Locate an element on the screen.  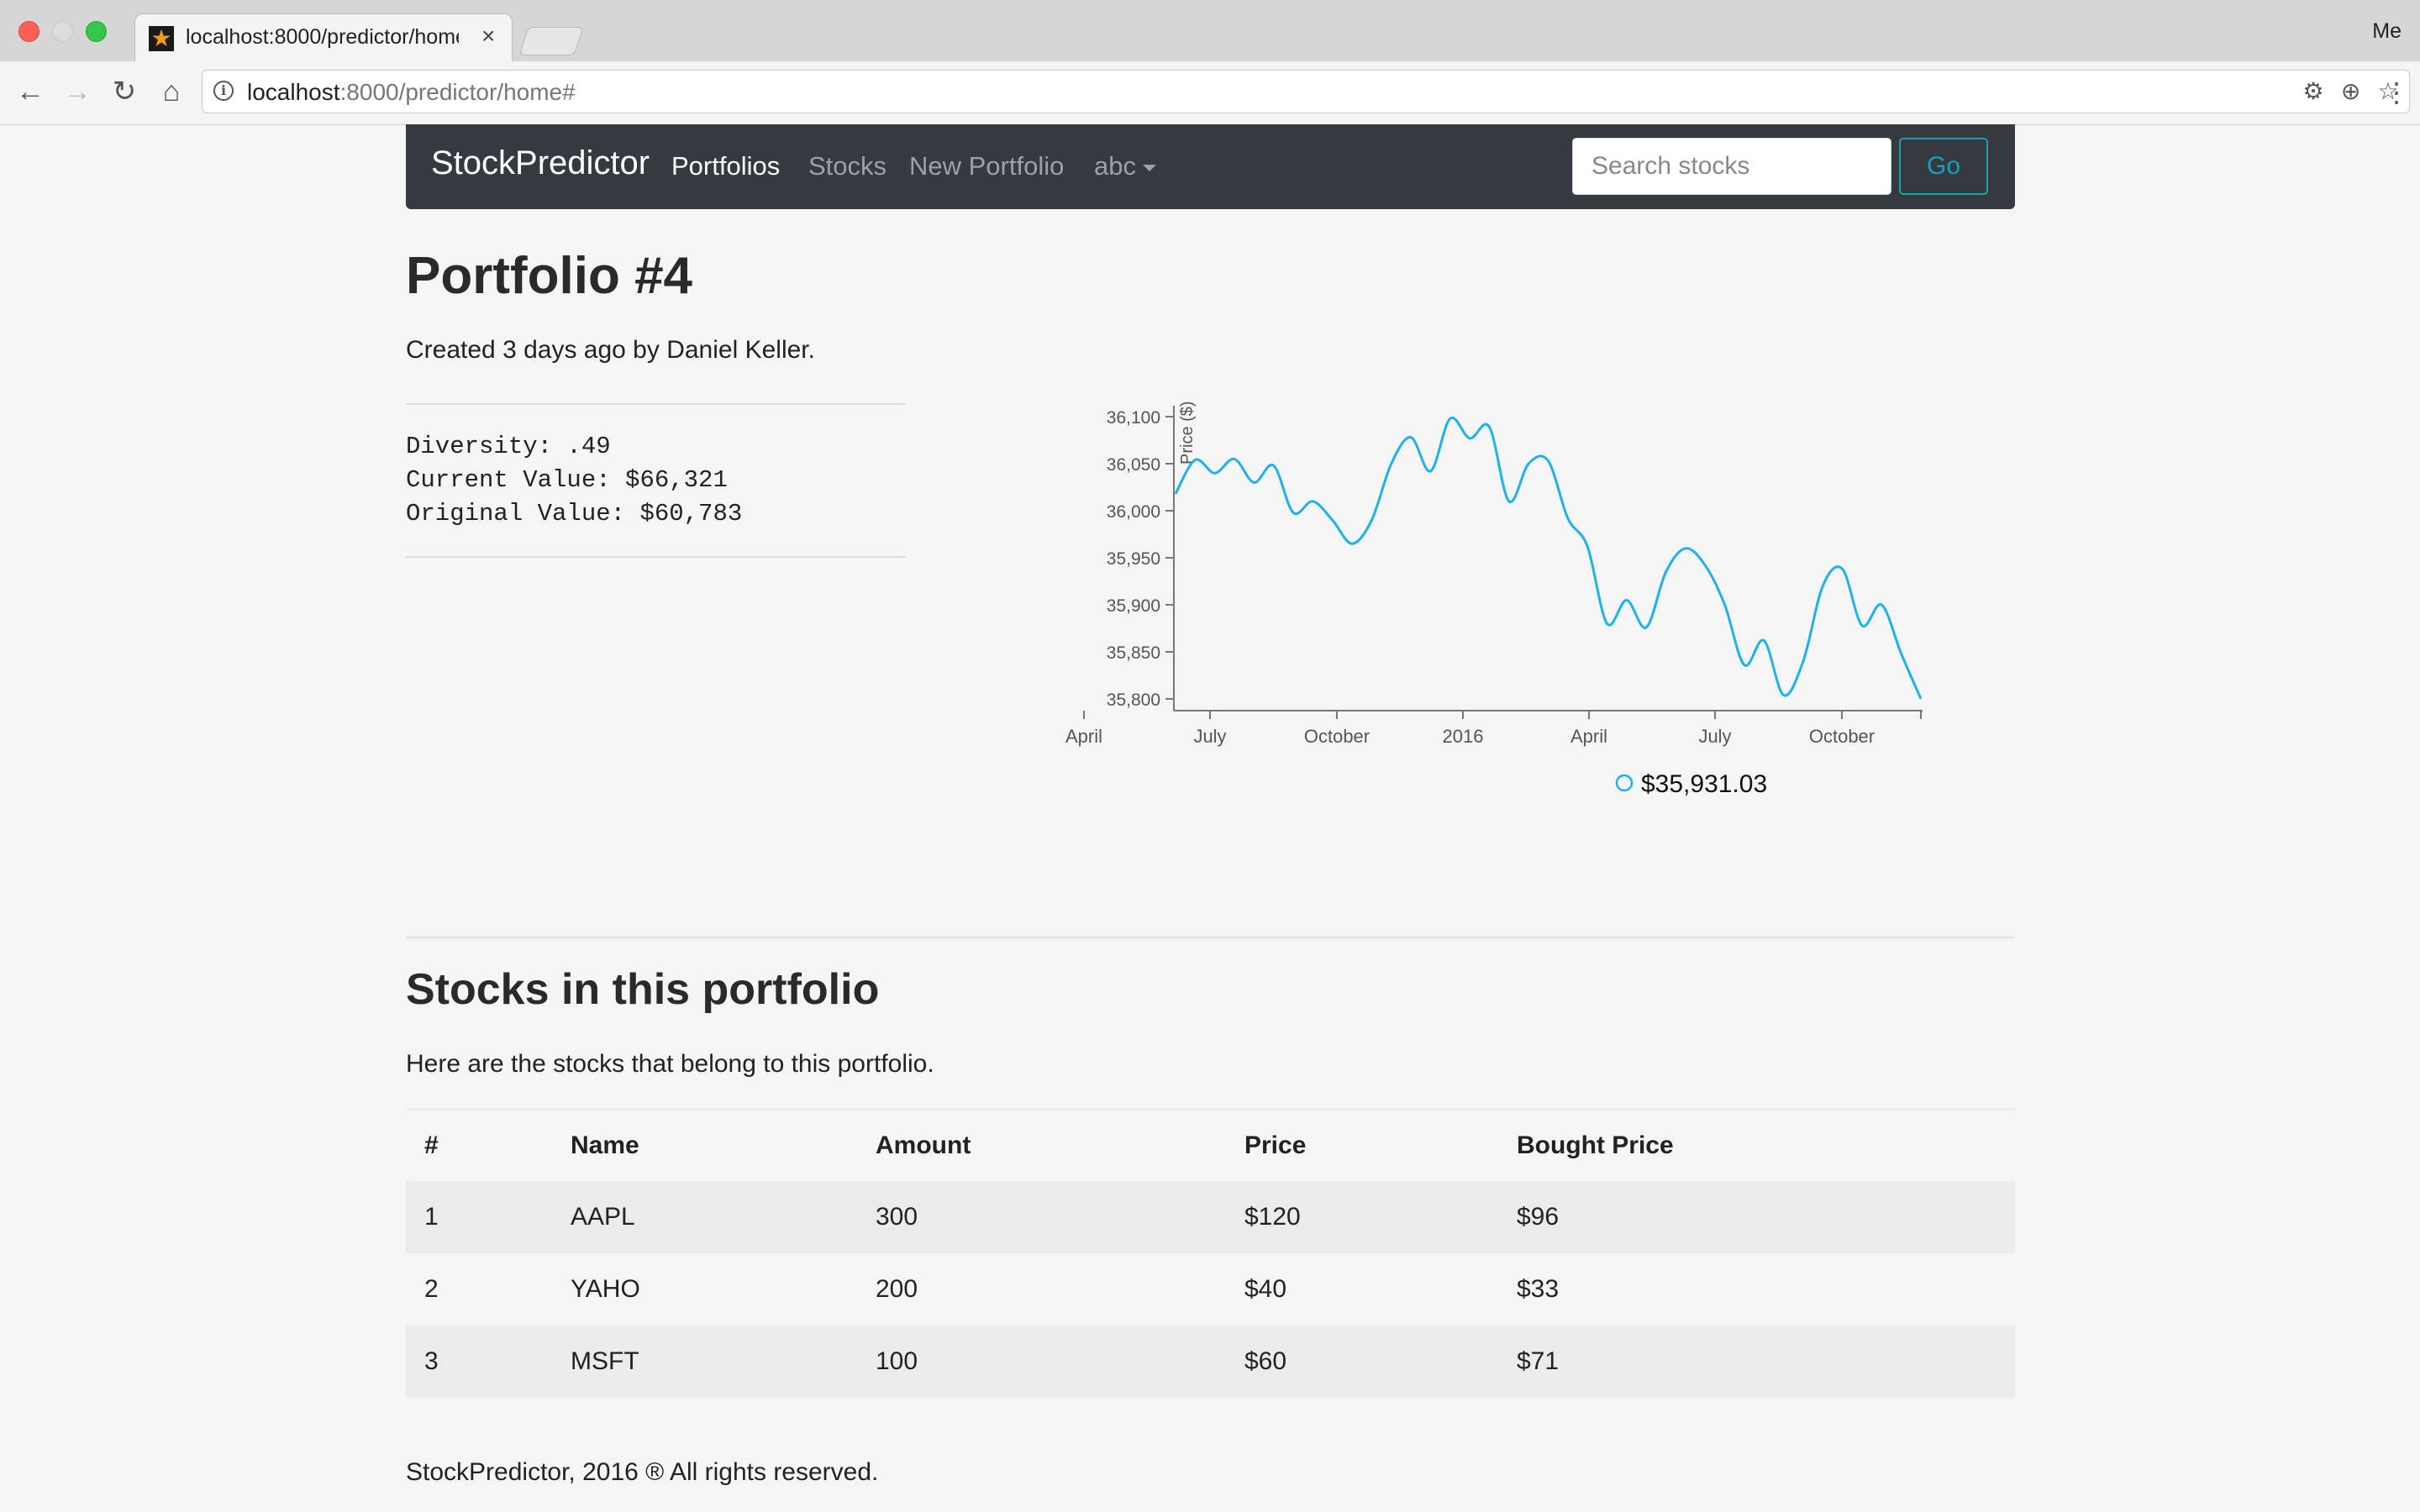
window-maximize-button is located at coordinates (96, 31).